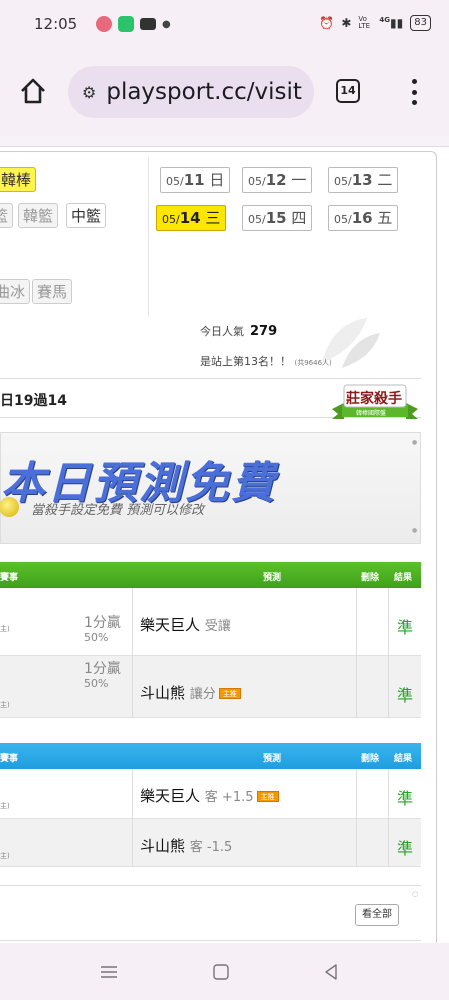 This screenshot has width=449, height=1000. I want to click on sport-tab-hockey: 曲冰, so click(15, 291).